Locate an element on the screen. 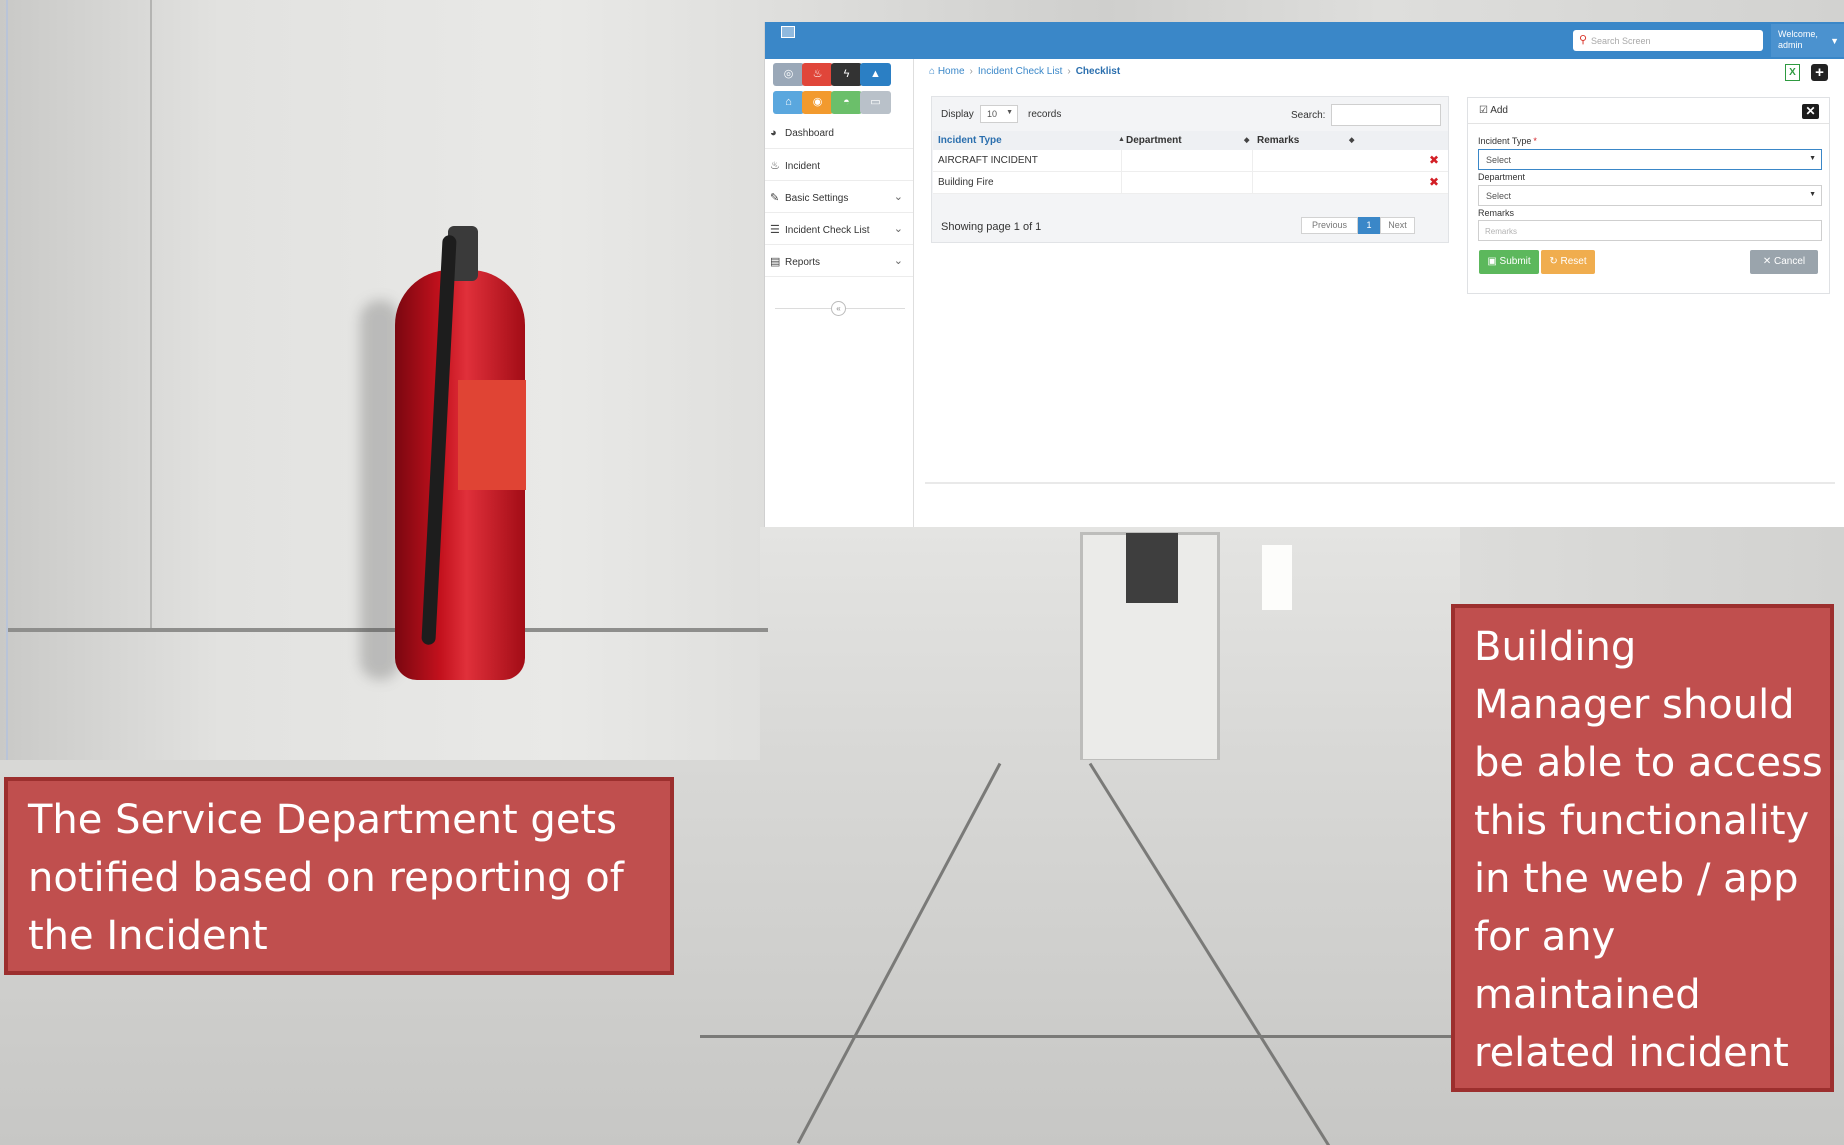 This screenshot has width=1844, height=1145. reset-button: ↻ Reset is located at coordinates (1568, 262).